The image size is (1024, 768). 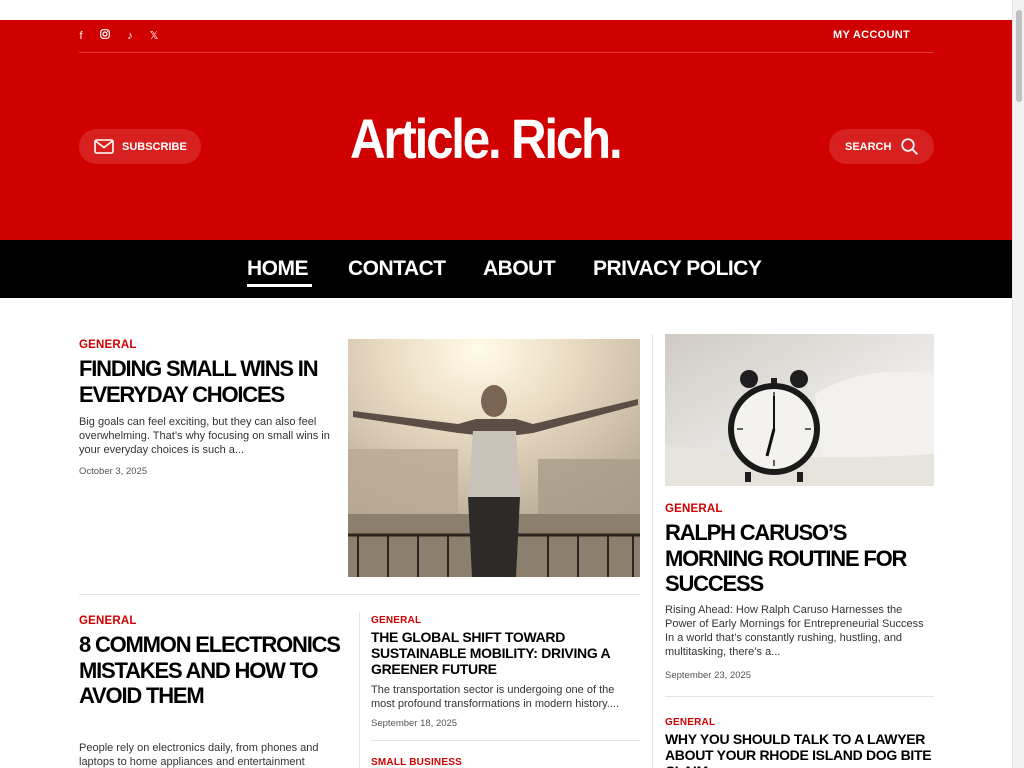 What do you see at coordinates (1018, 384) in the screenshot?
I see `vertical-scrollbar` at bounding box center [1018, 384].